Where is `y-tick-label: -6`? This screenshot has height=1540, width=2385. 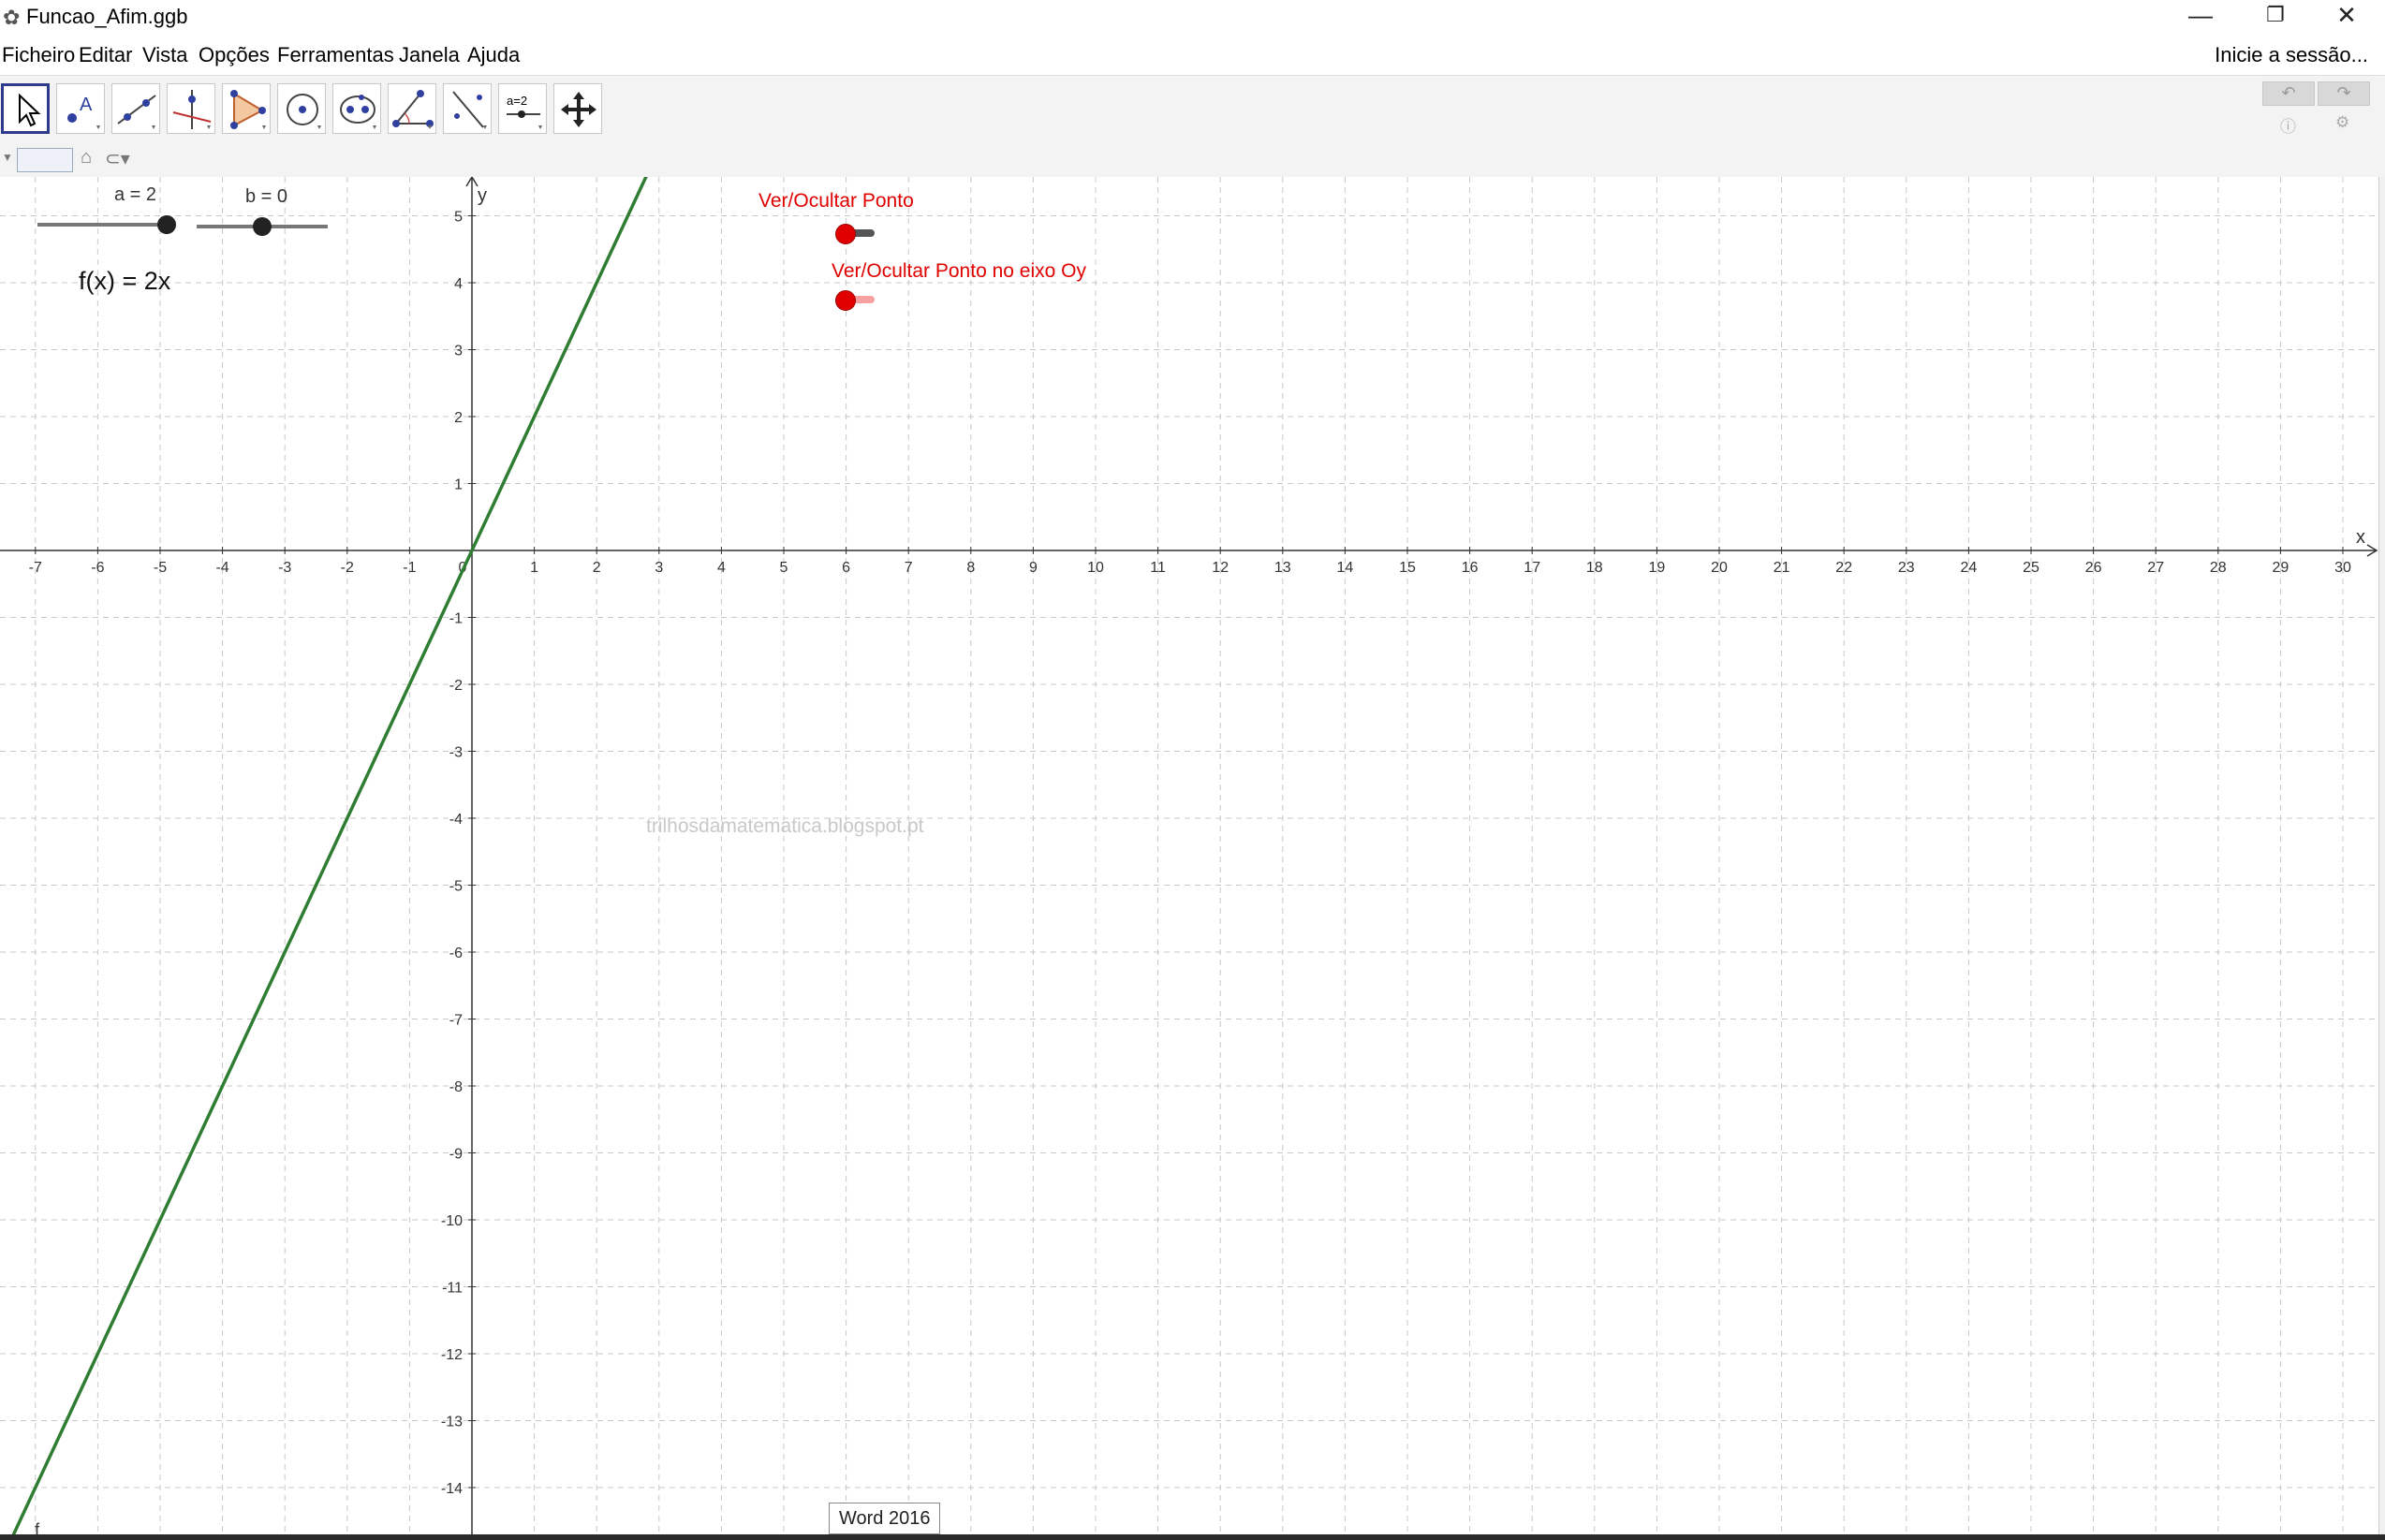 y-tick-label: -6 is located at coordinates (456, 953).